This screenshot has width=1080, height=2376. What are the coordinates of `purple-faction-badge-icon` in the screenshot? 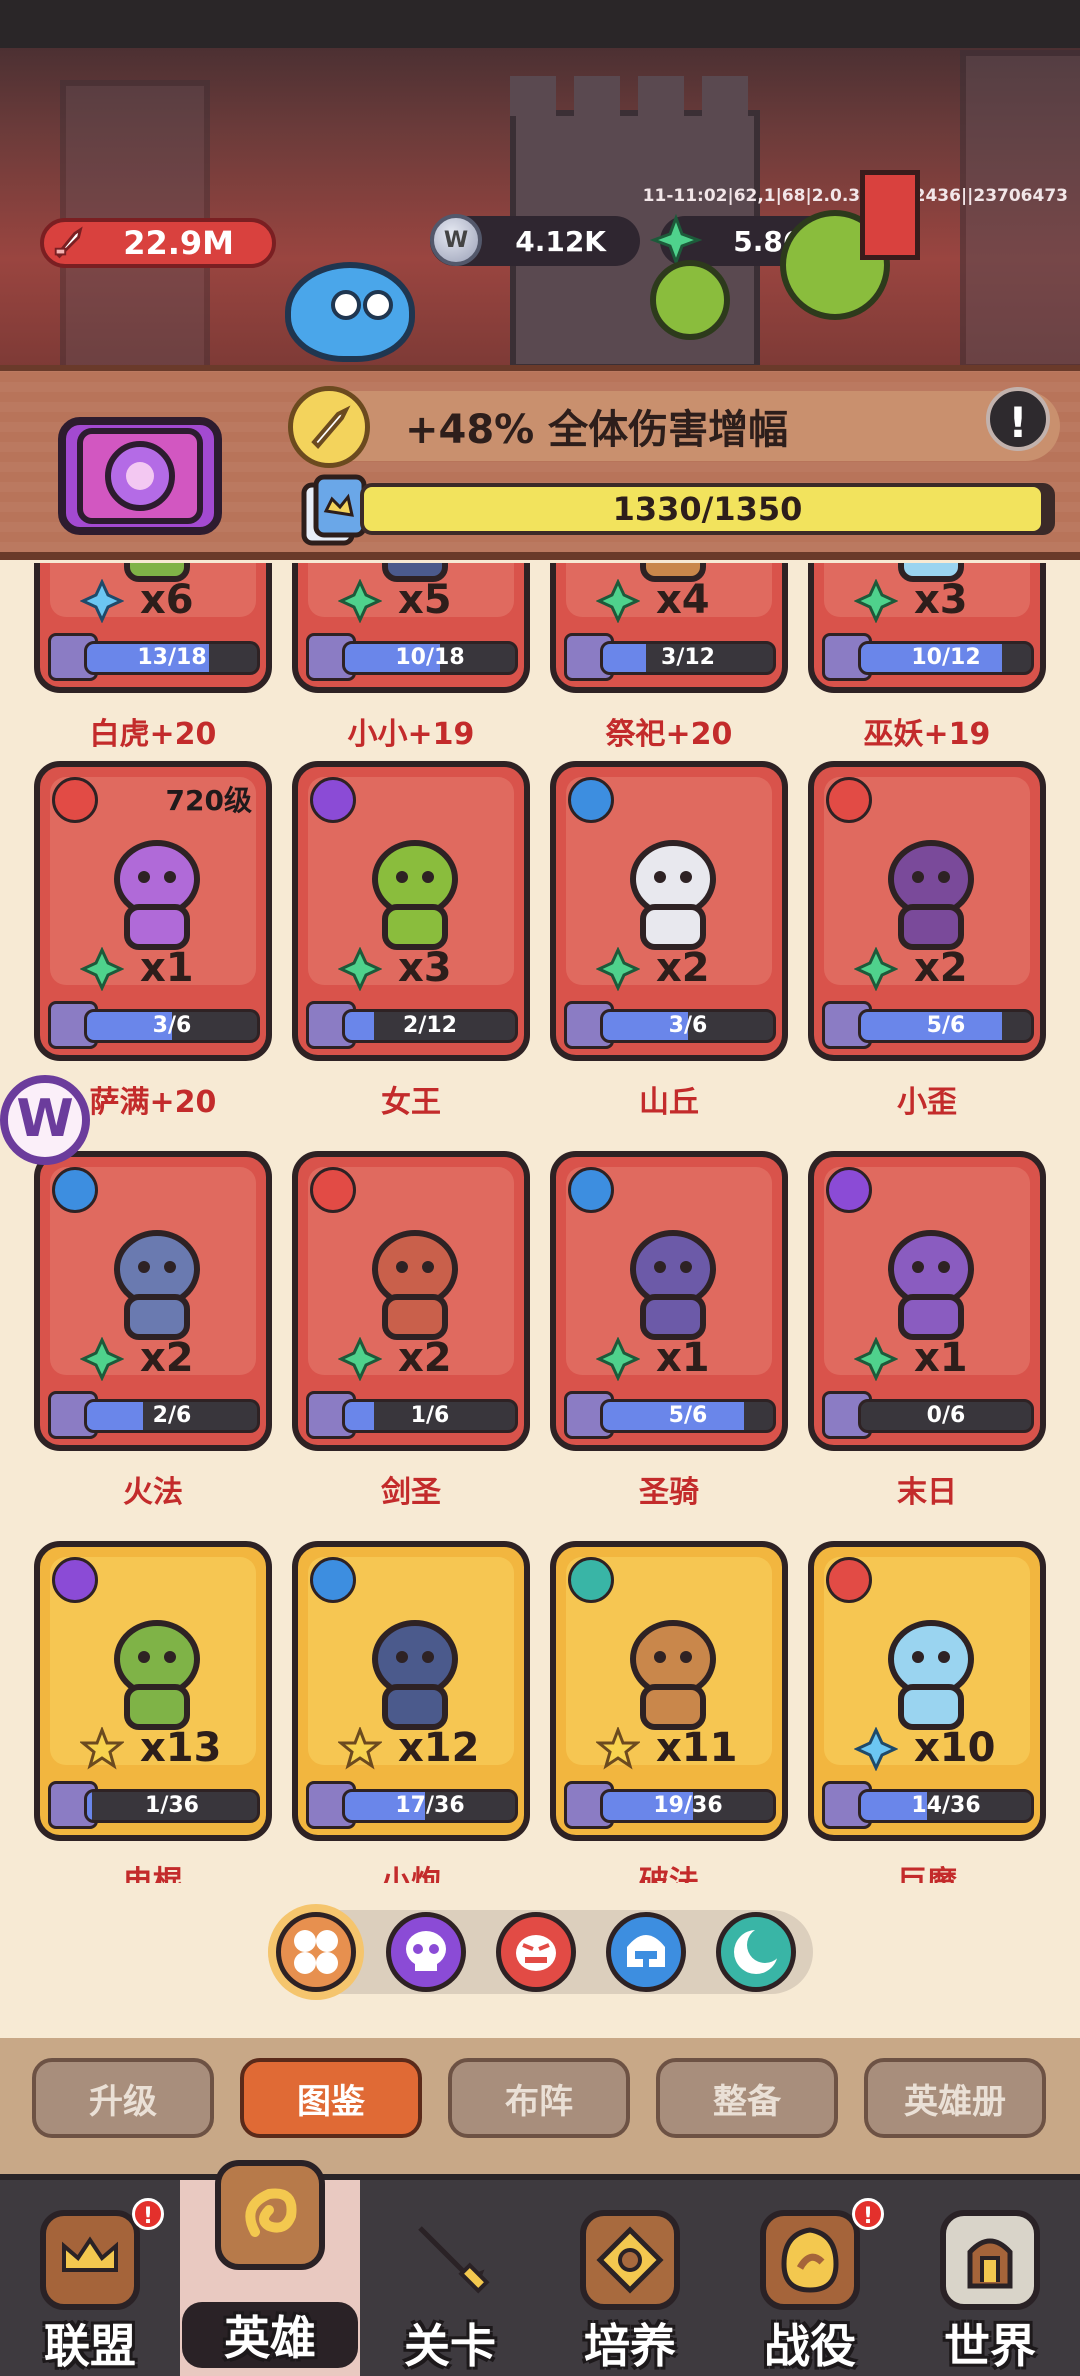 It's located at (75, 1580).